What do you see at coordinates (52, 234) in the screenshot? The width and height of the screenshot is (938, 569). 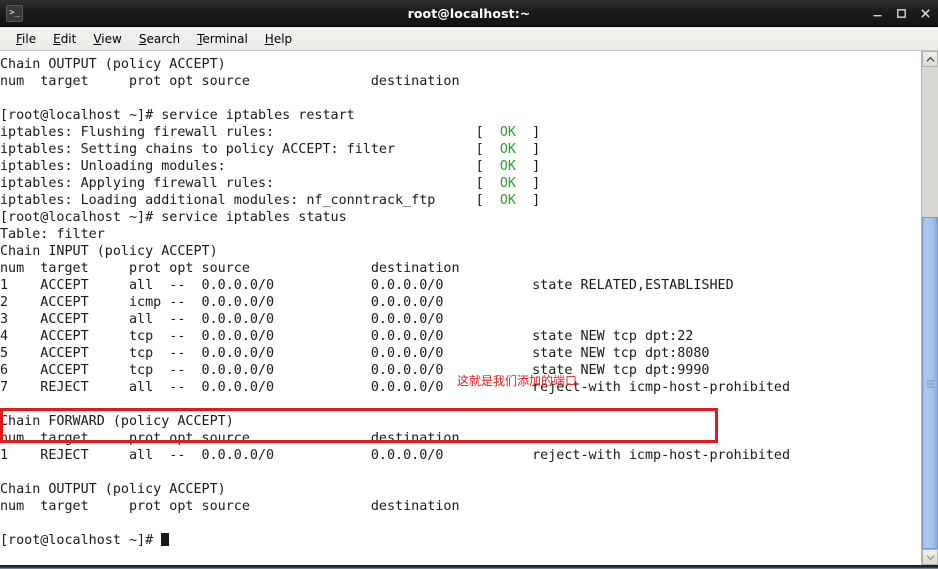 I see `terminal-line: Table: filter` at bounding box center [52, 234].